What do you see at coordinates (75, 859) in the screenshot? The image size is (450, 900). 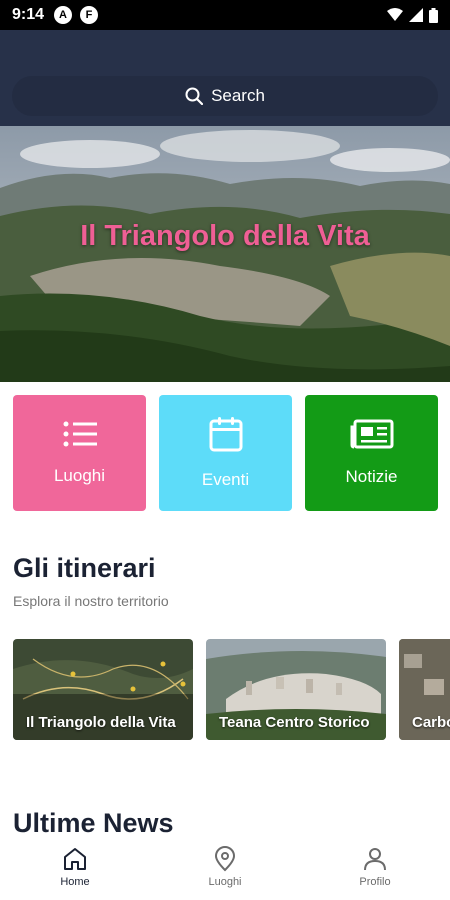 I see `home-icon` at bounding box center [75, 859].